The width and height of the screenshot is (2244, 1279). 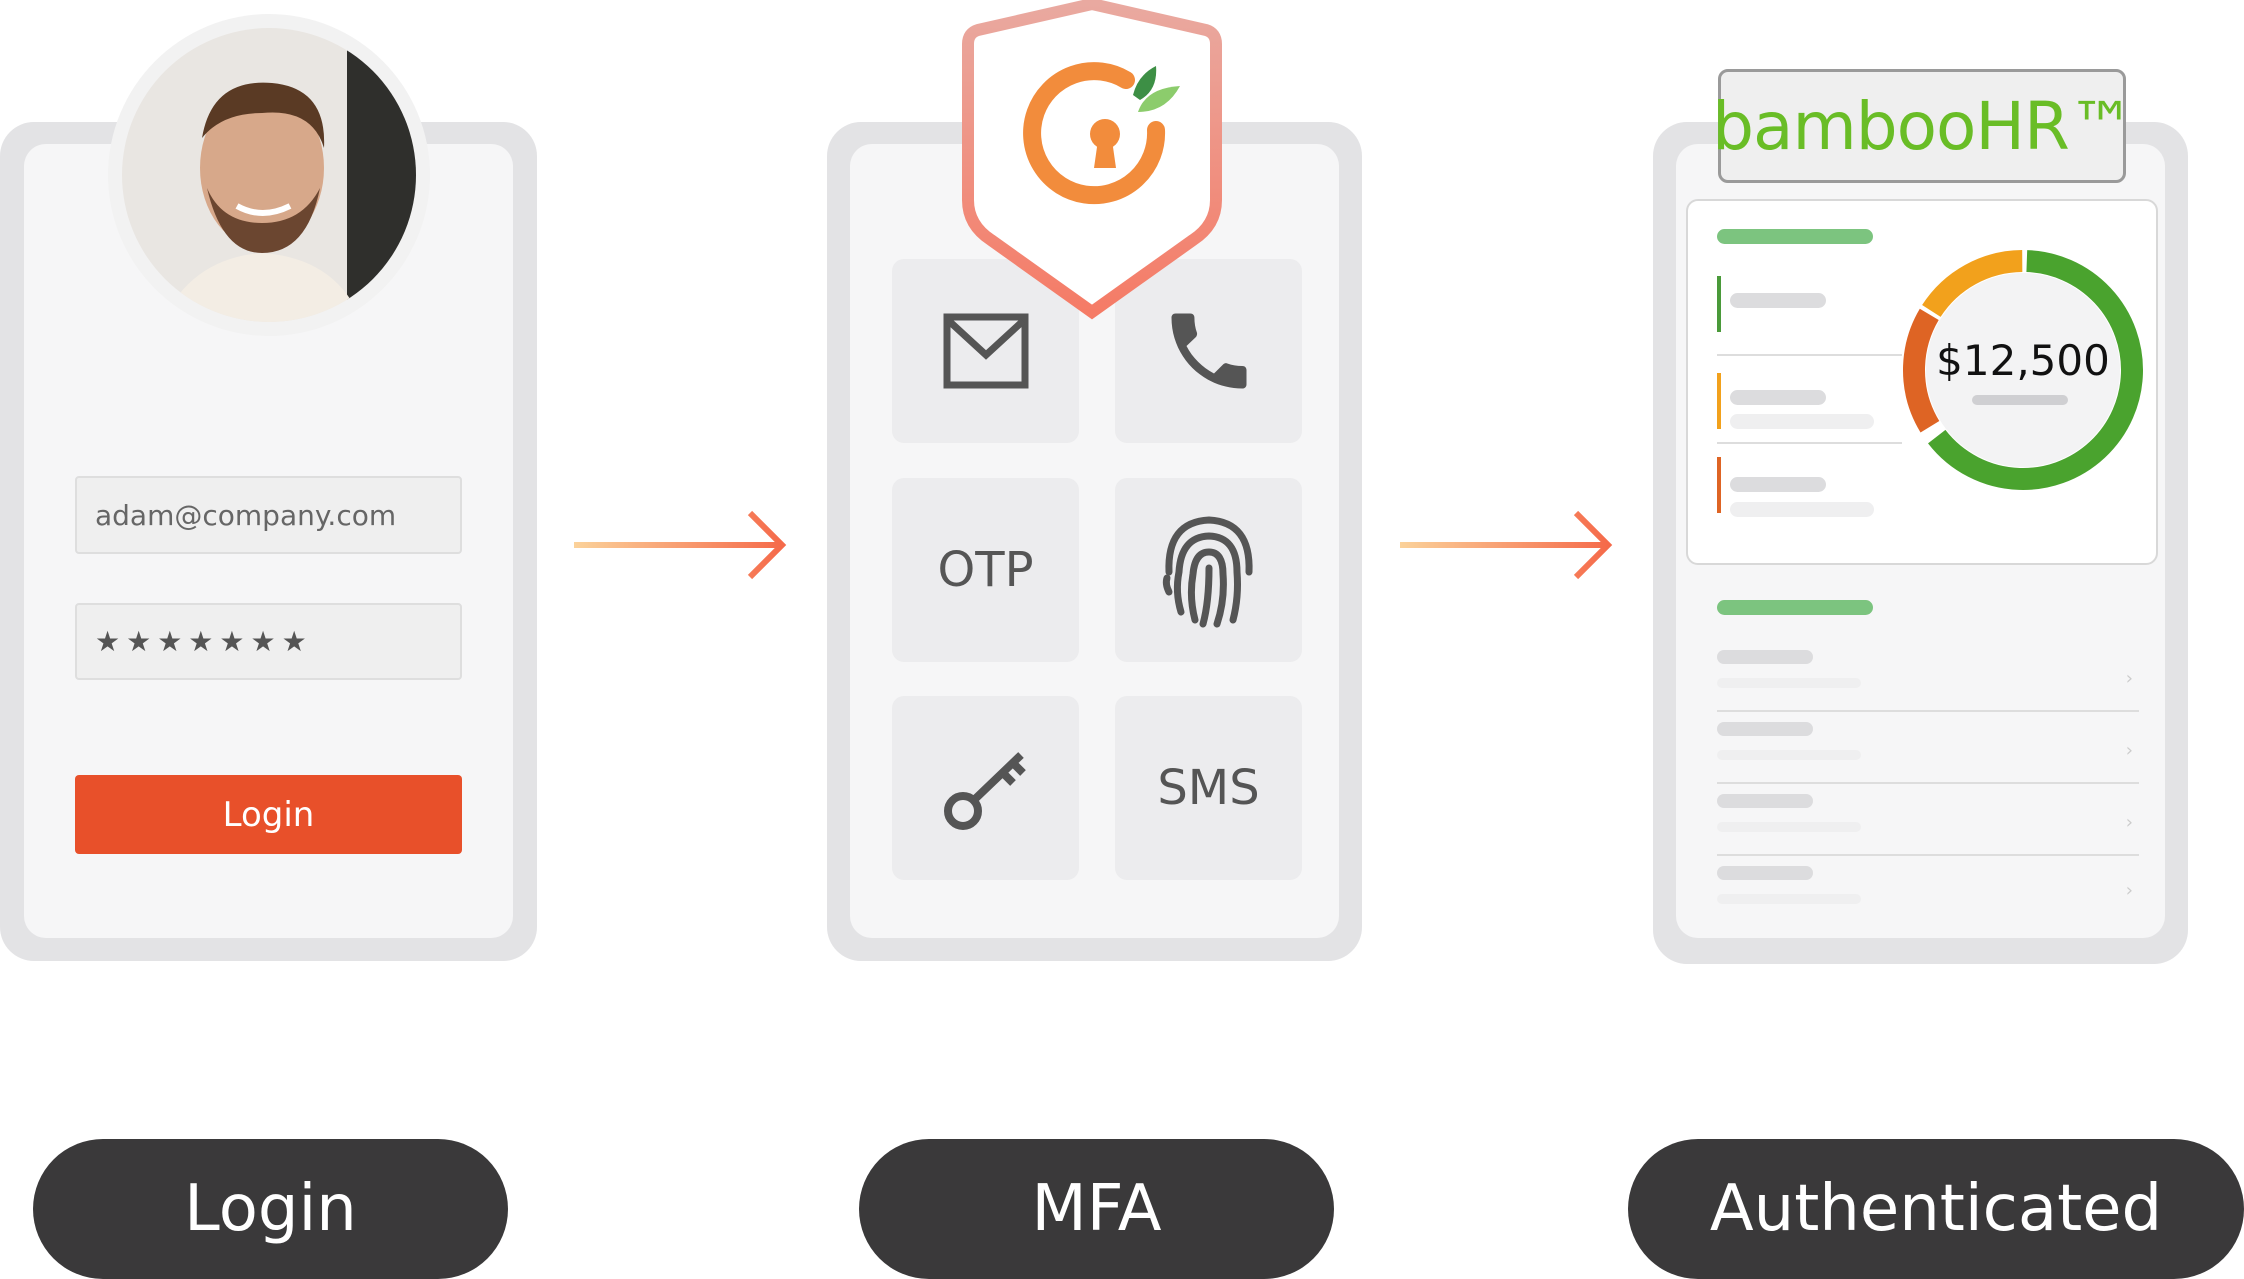 What do you see at coordinates (984, 791) in the screenshot?
I see `key-icon` at bounding box center [984, 791].